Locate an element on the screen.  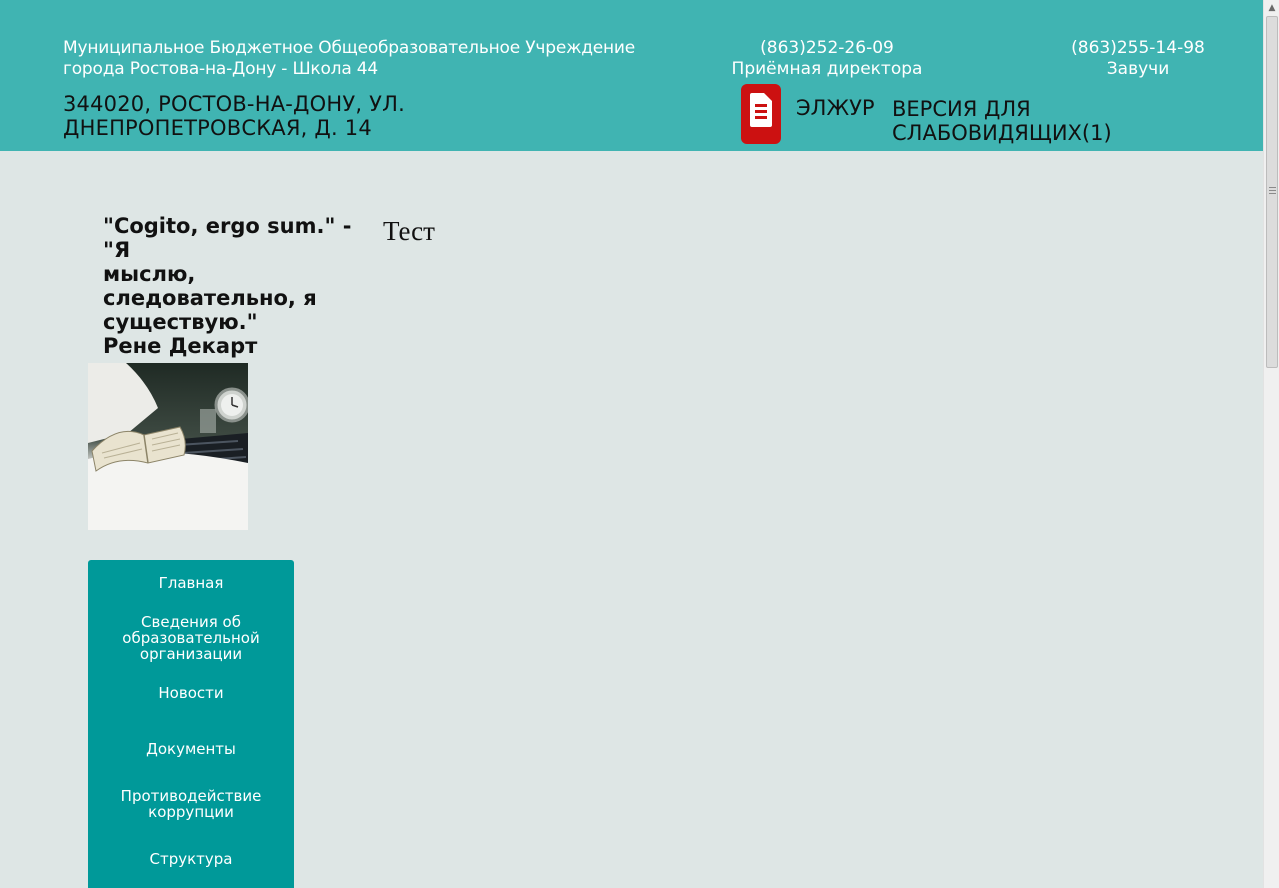
nav-item-organization-info-line-2: образовательной is located at coordinates (191, 638).